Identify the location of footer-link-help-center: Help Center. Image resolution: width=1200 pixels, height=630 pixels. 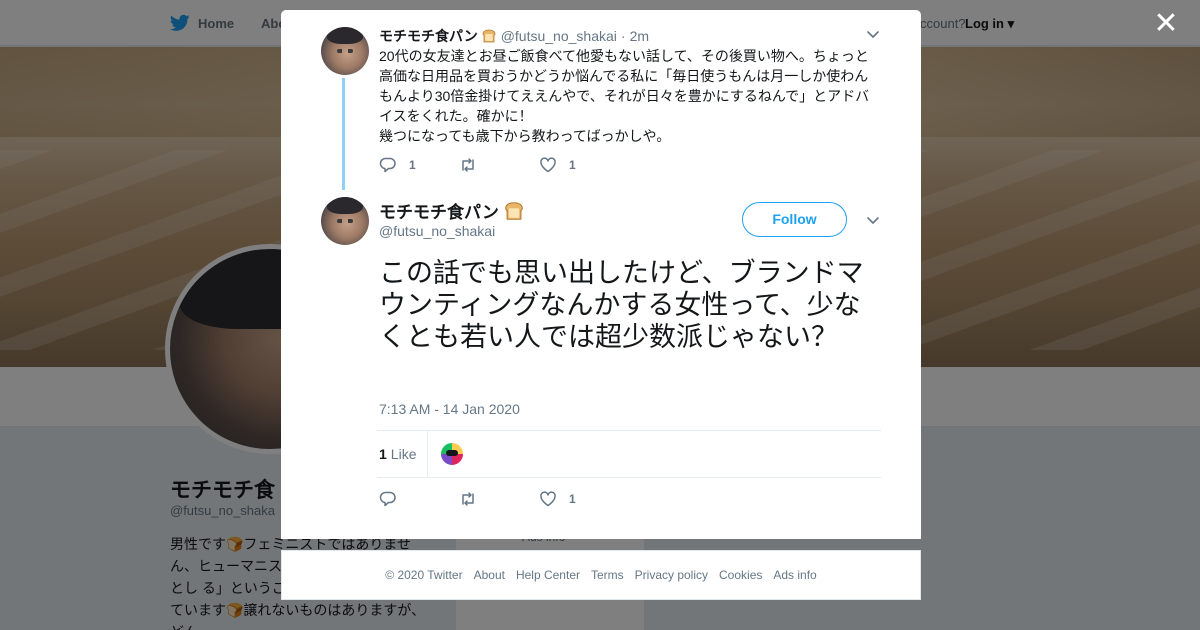
(548, 575).